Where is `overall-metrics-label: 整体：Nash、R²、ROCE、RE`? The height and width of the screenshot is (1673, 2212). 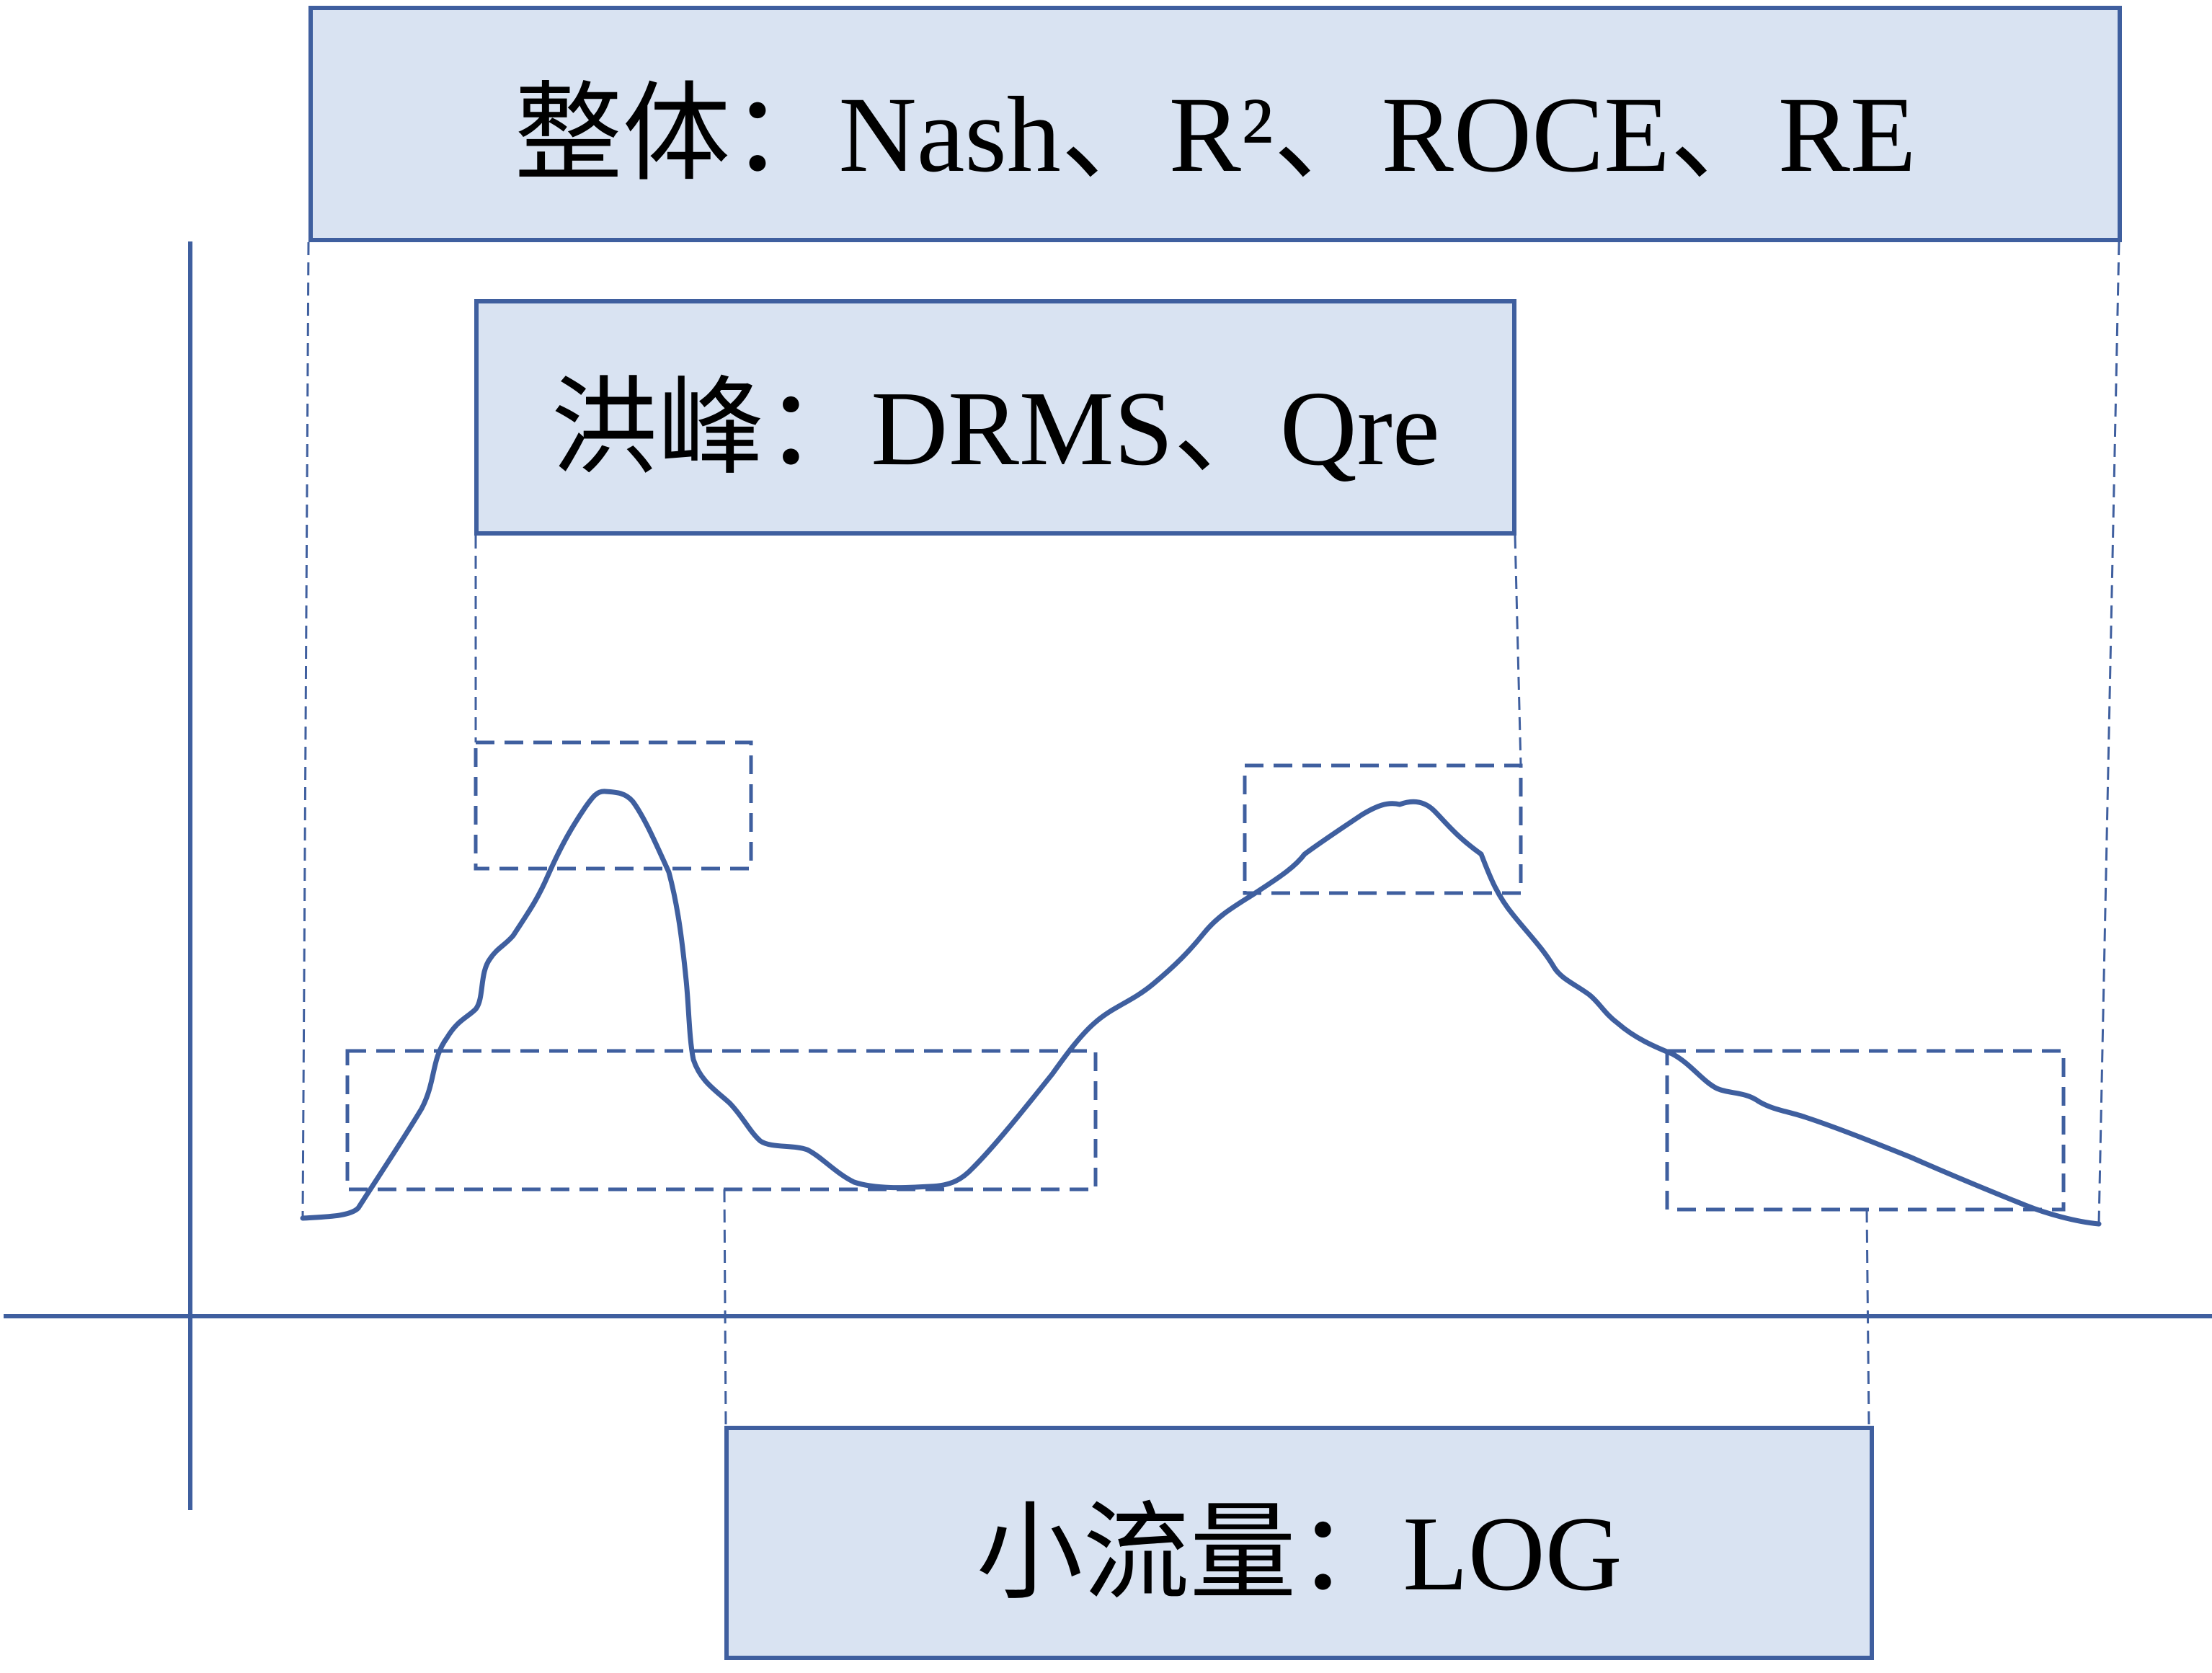 overall-metrics-label: 整体：Nash、R²、ROCE、RE is located at coordinates (1215, 134).